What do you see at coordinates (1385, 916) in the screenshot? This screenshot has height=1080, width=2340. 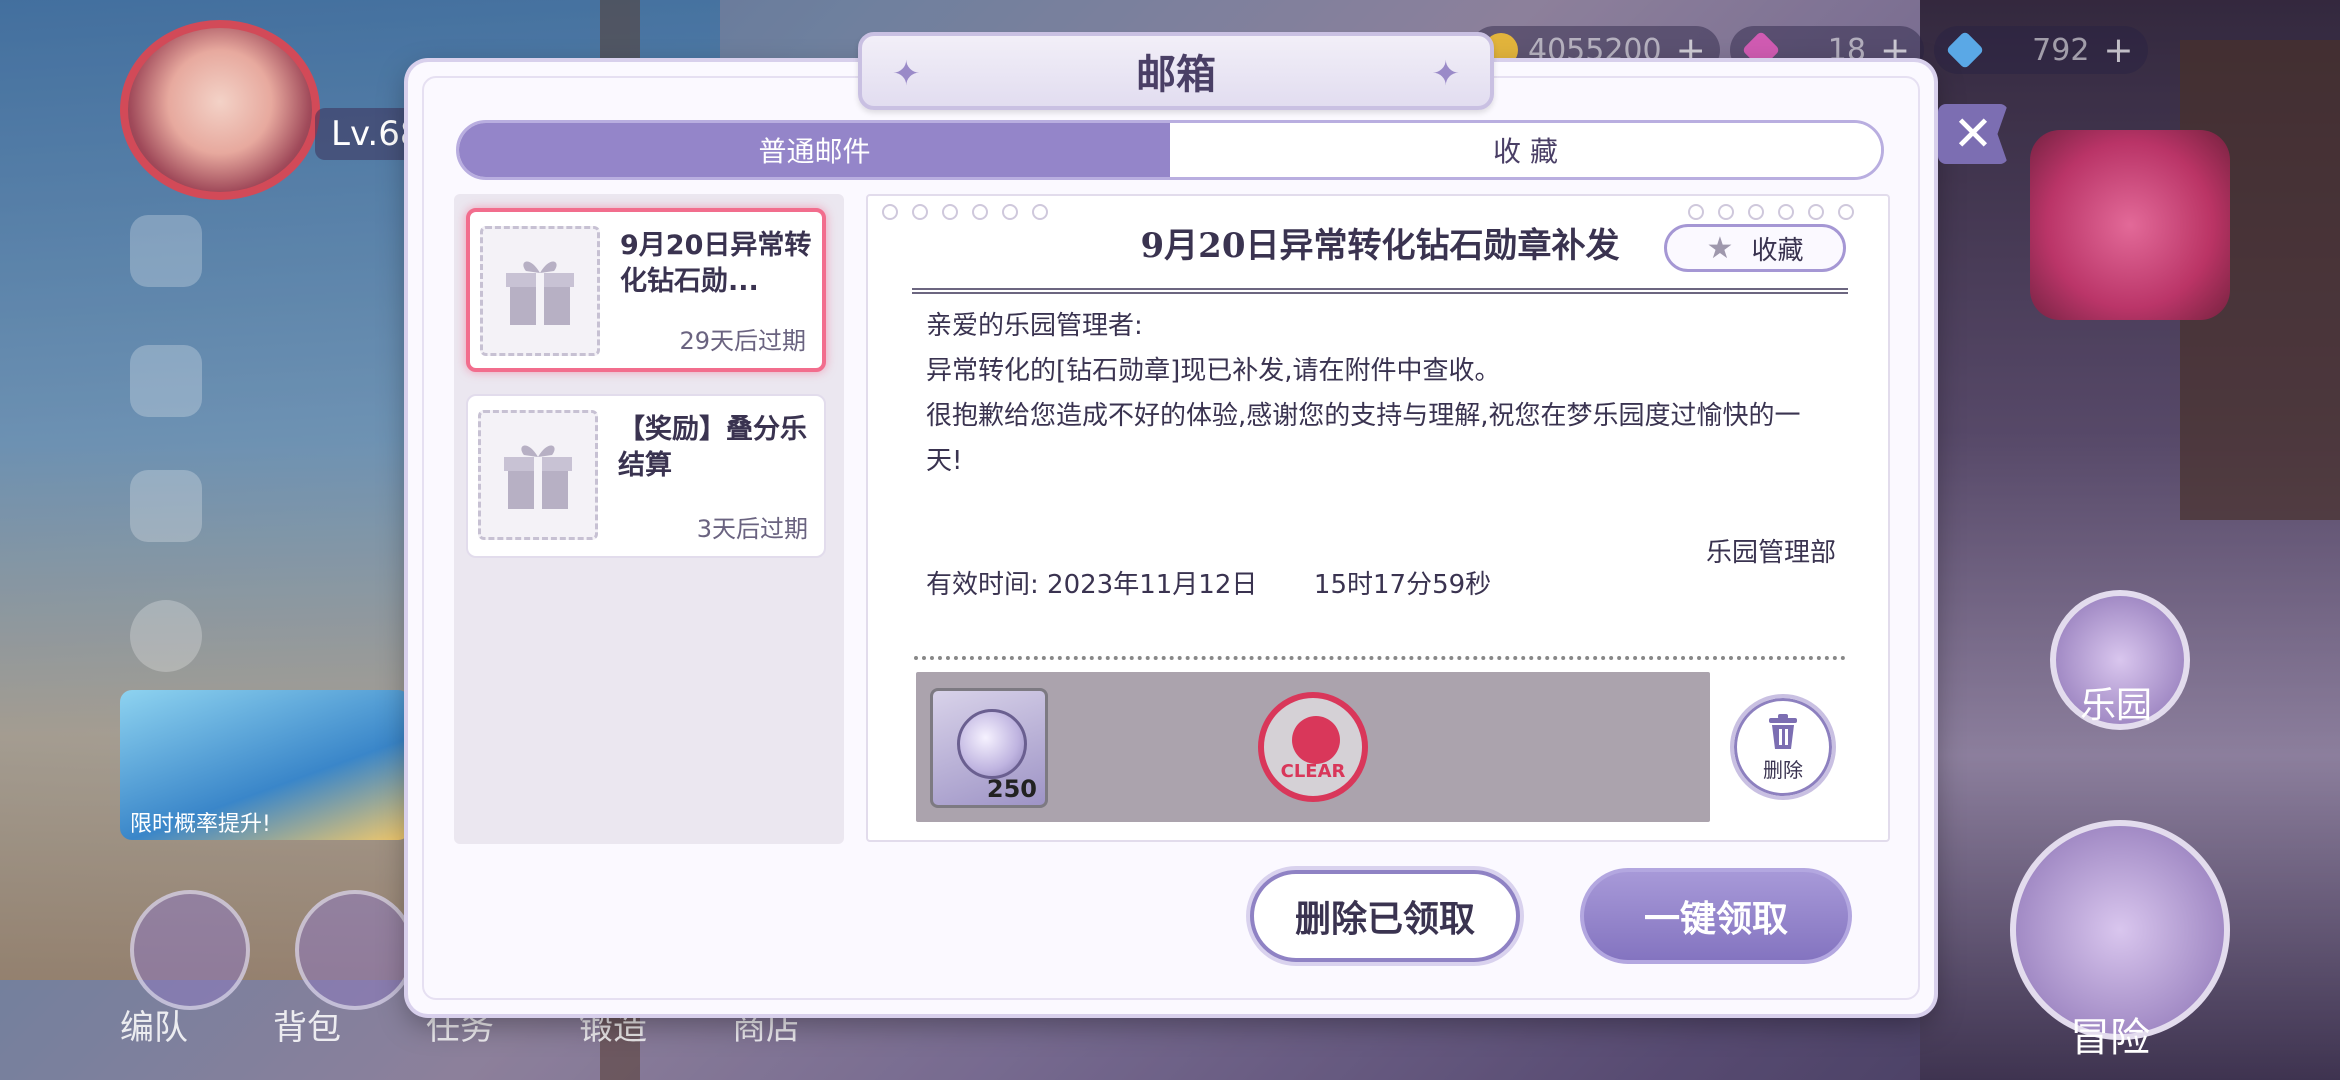 I see `delete-claimed-button: 删除已领取` at bounding box center [1385, 916].